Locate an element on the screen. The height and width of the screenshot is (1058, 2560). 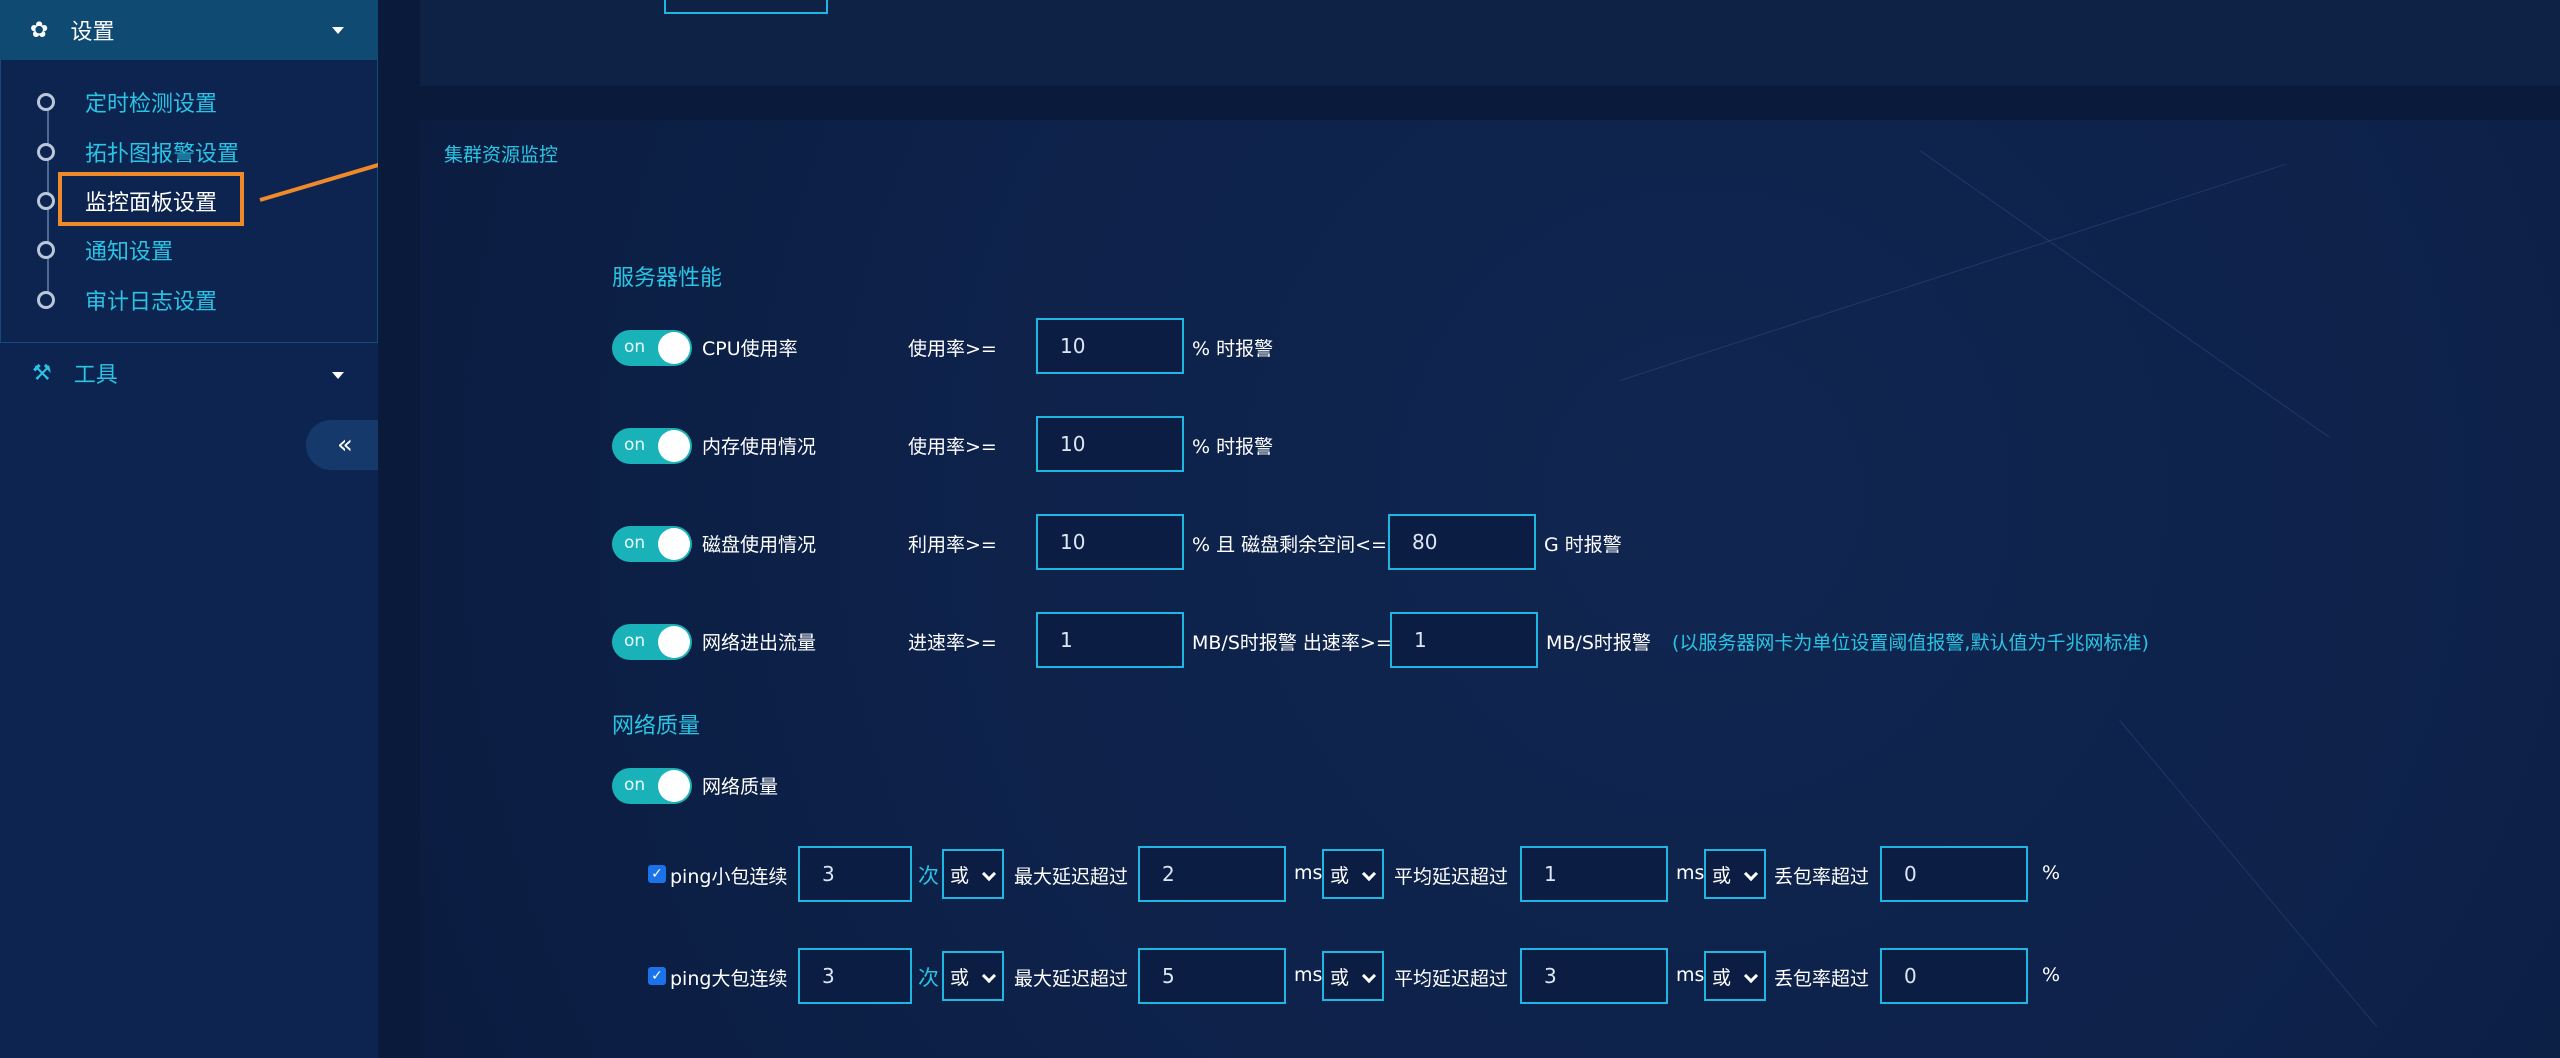
ping-small-ms-1: ms is located at coordinates (1308, 873).